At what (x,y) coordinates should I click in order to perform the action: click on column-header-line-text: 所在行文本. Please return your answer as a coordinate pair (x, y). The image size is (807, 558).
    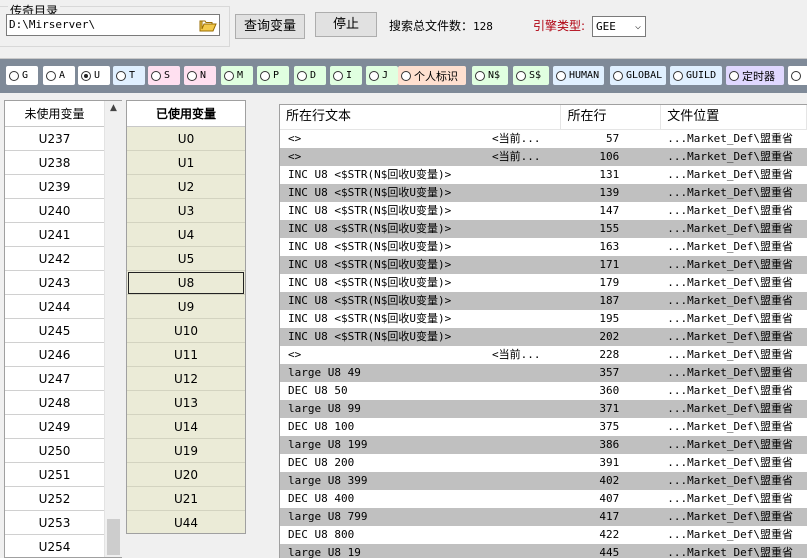
    Looking at the image, I should click on (421, 117).